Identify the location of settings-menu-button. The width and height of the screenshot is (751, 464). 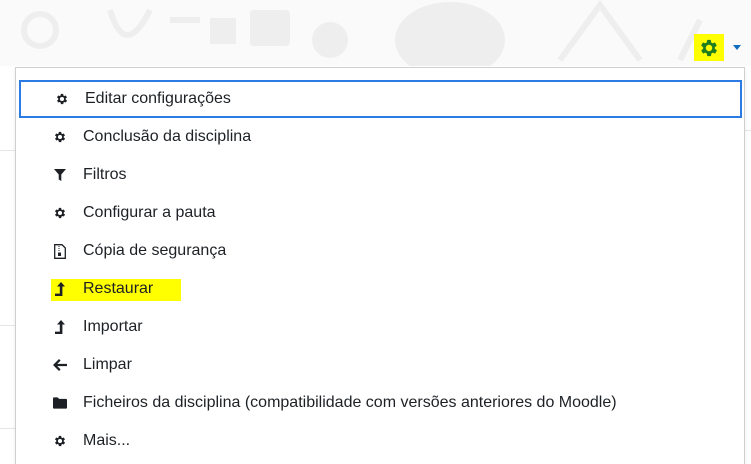
(709, 47).